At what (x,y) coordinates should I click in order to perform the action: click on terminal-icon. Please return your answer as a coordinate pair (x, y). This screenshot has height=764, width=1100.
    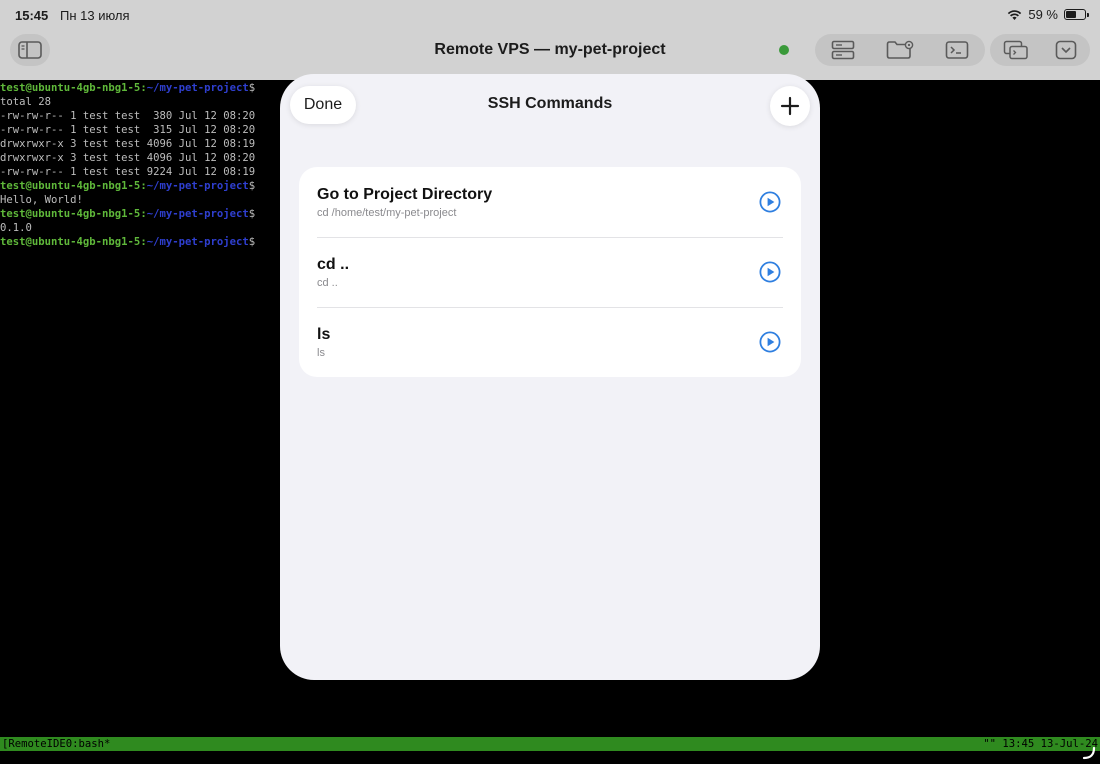
    Looking at the image, I should click on (957, 50).